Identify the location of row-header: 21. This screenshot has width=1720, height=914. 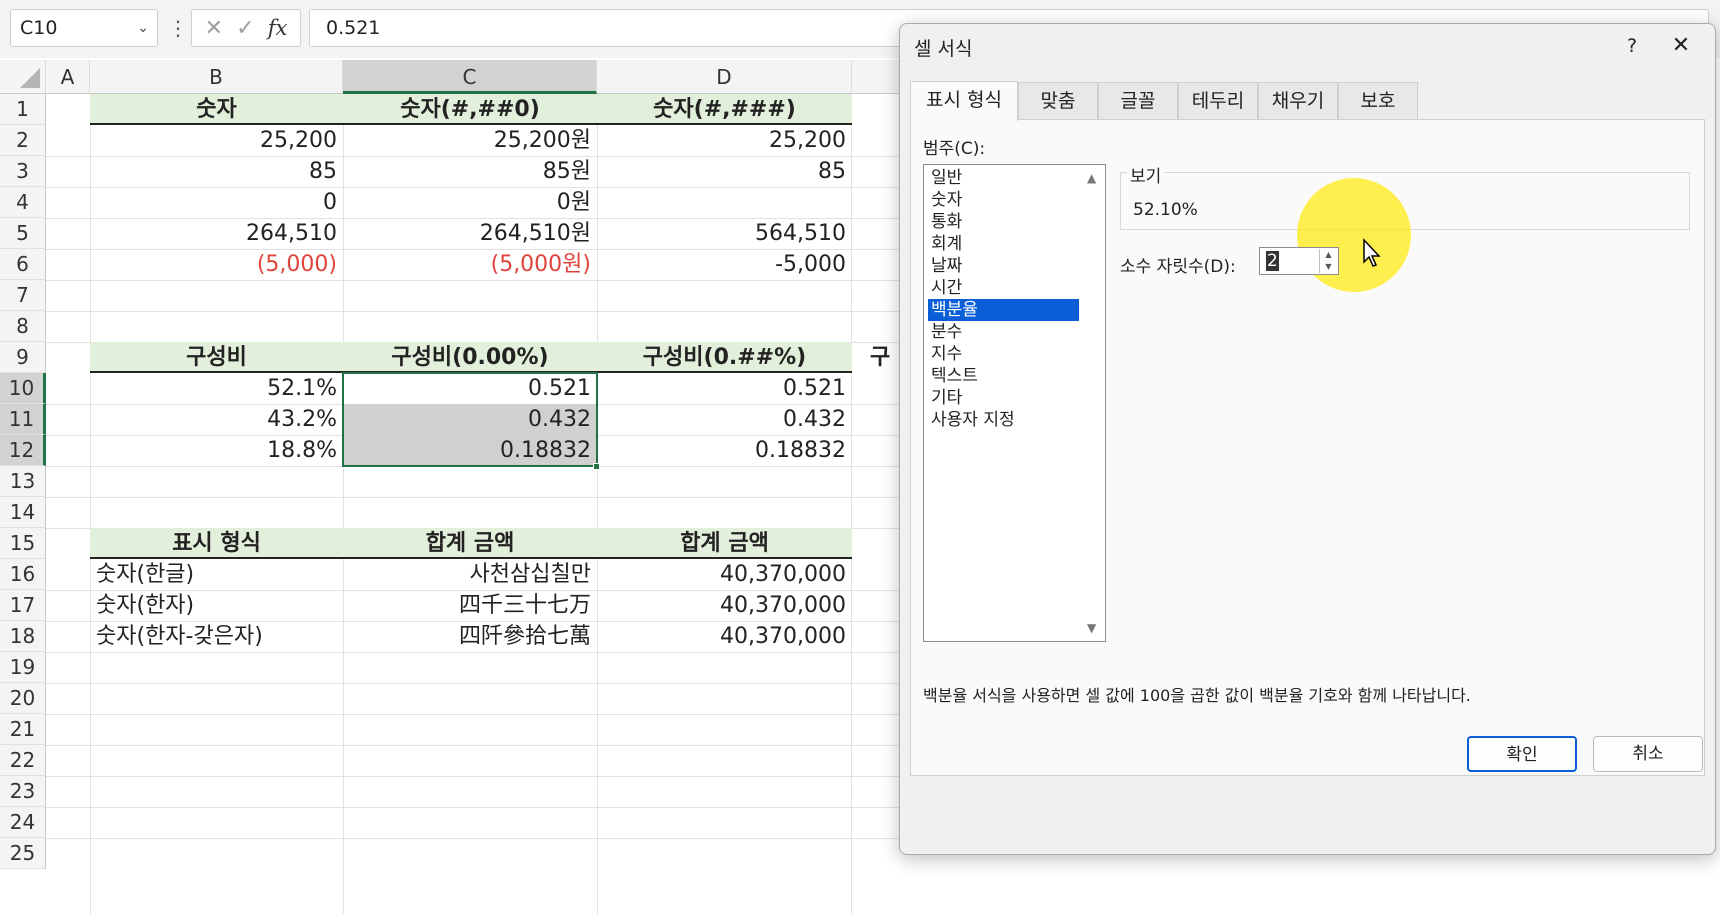
(23, 729).